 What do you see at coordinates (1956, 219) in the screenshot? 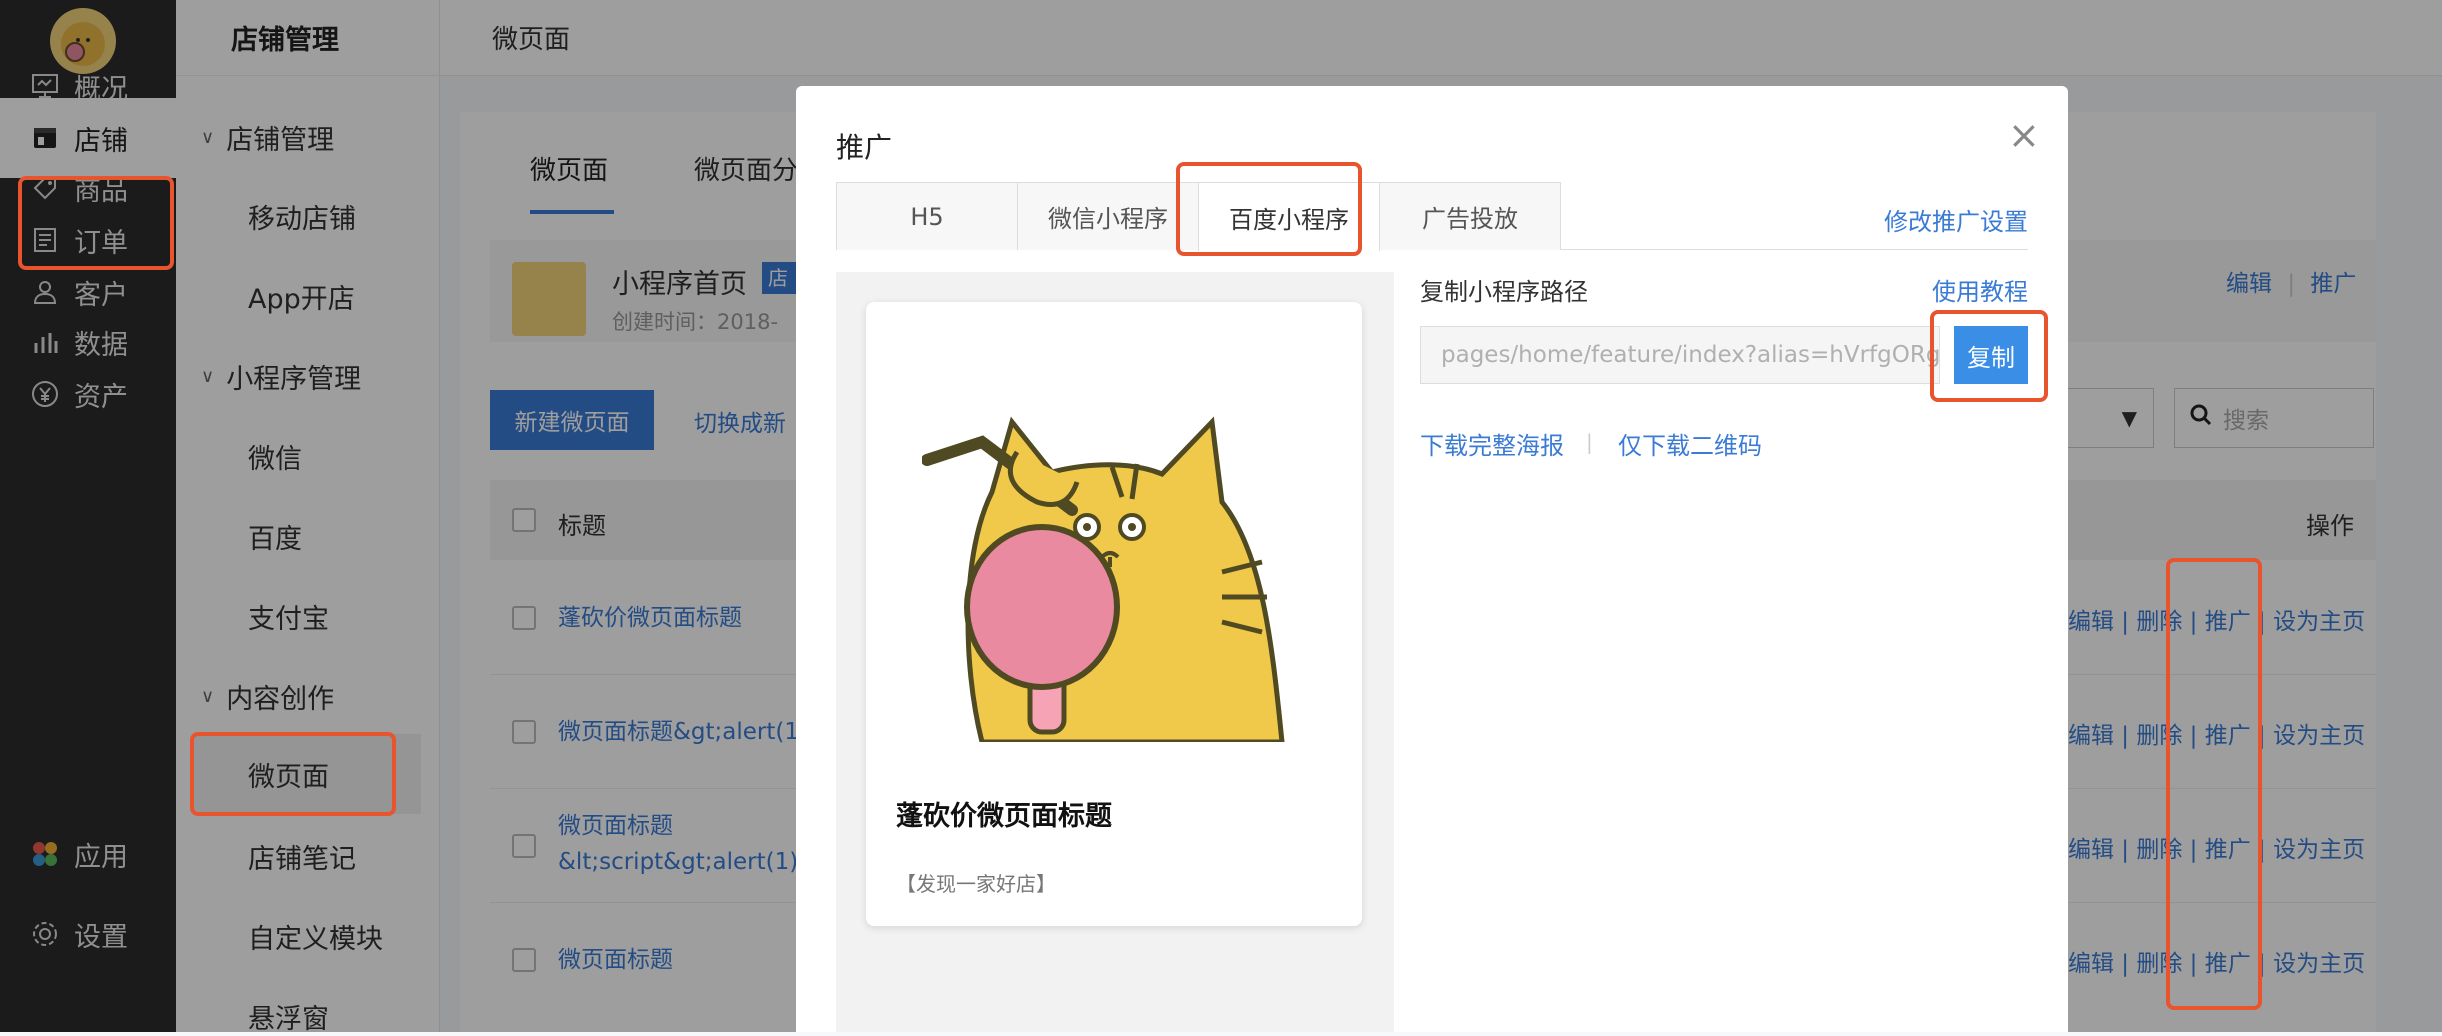
I see `edit-promote-settings-link: 修改推广设置` at bounding box center [1956, 219].